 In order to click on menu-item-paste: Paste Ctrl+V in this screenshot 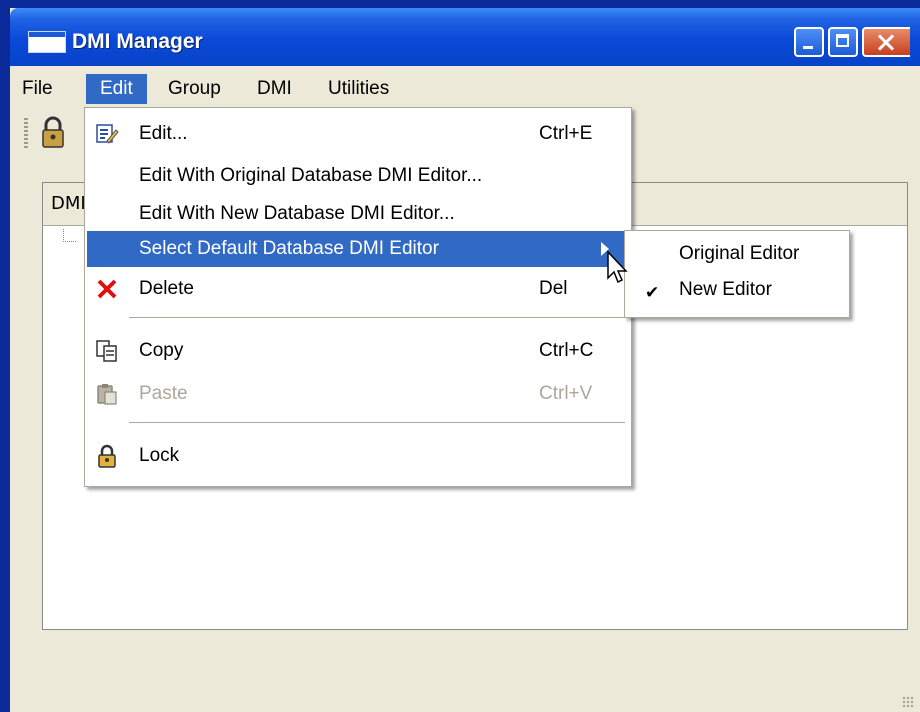, I will do `click(358, 394)`.